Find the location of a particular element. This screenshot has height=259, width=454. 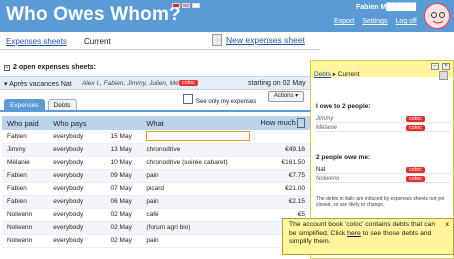

table-row: Fabien everybody 06 May pain €2.15 is located at coordinates (156, 202).